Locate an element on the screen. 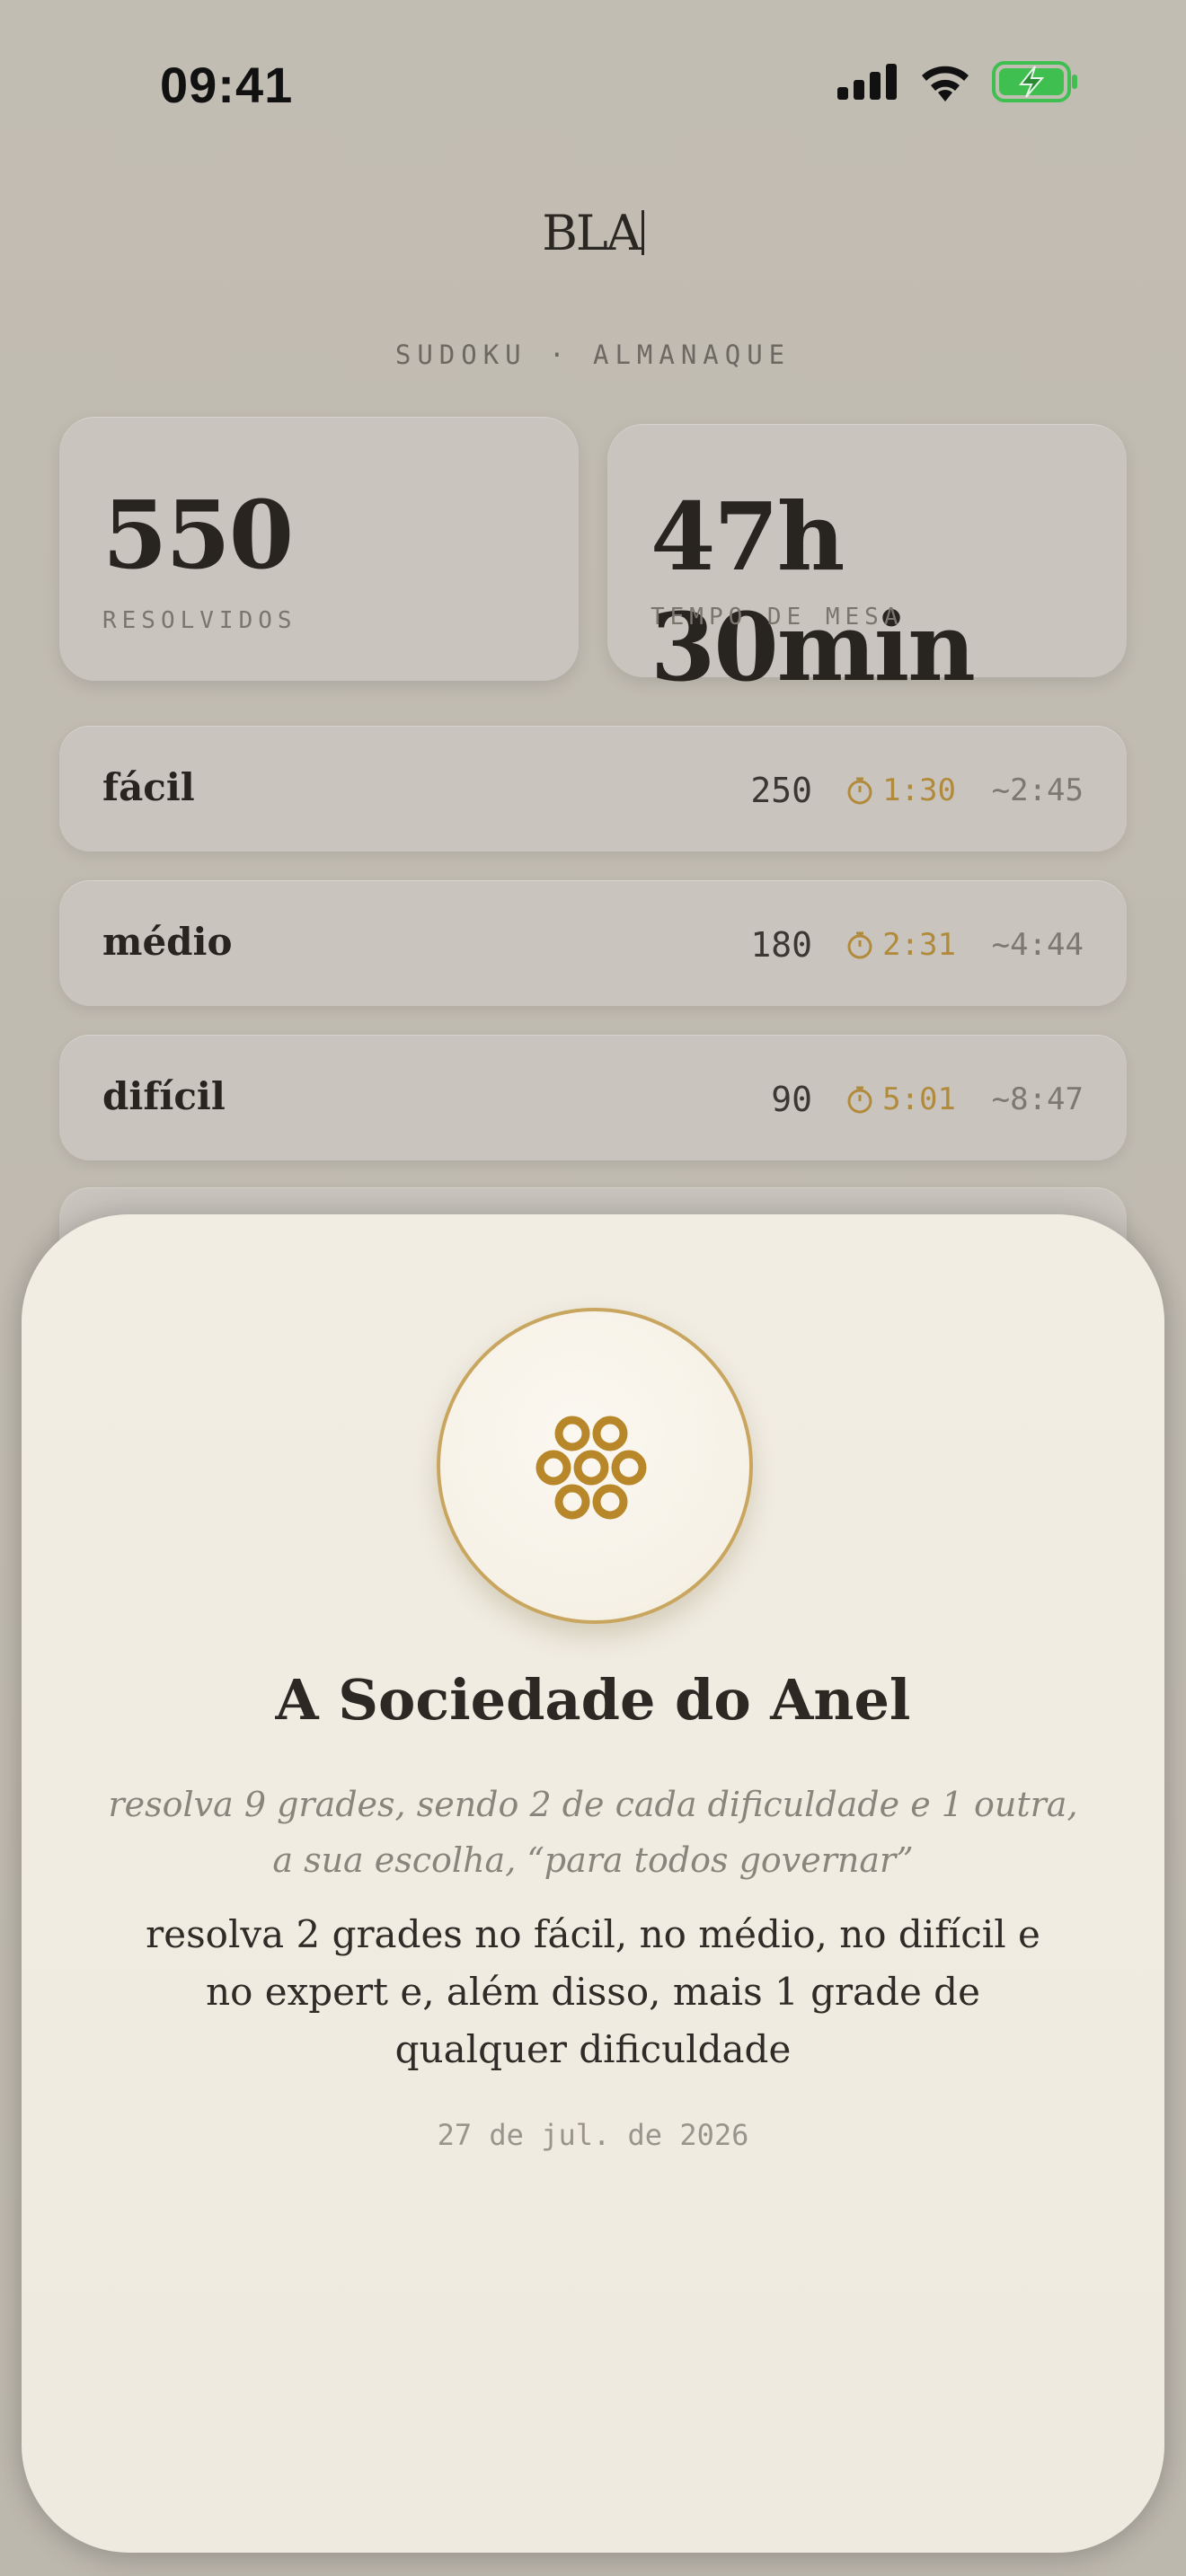  difficulty-count: 180 is located at coordinates (781, 945).